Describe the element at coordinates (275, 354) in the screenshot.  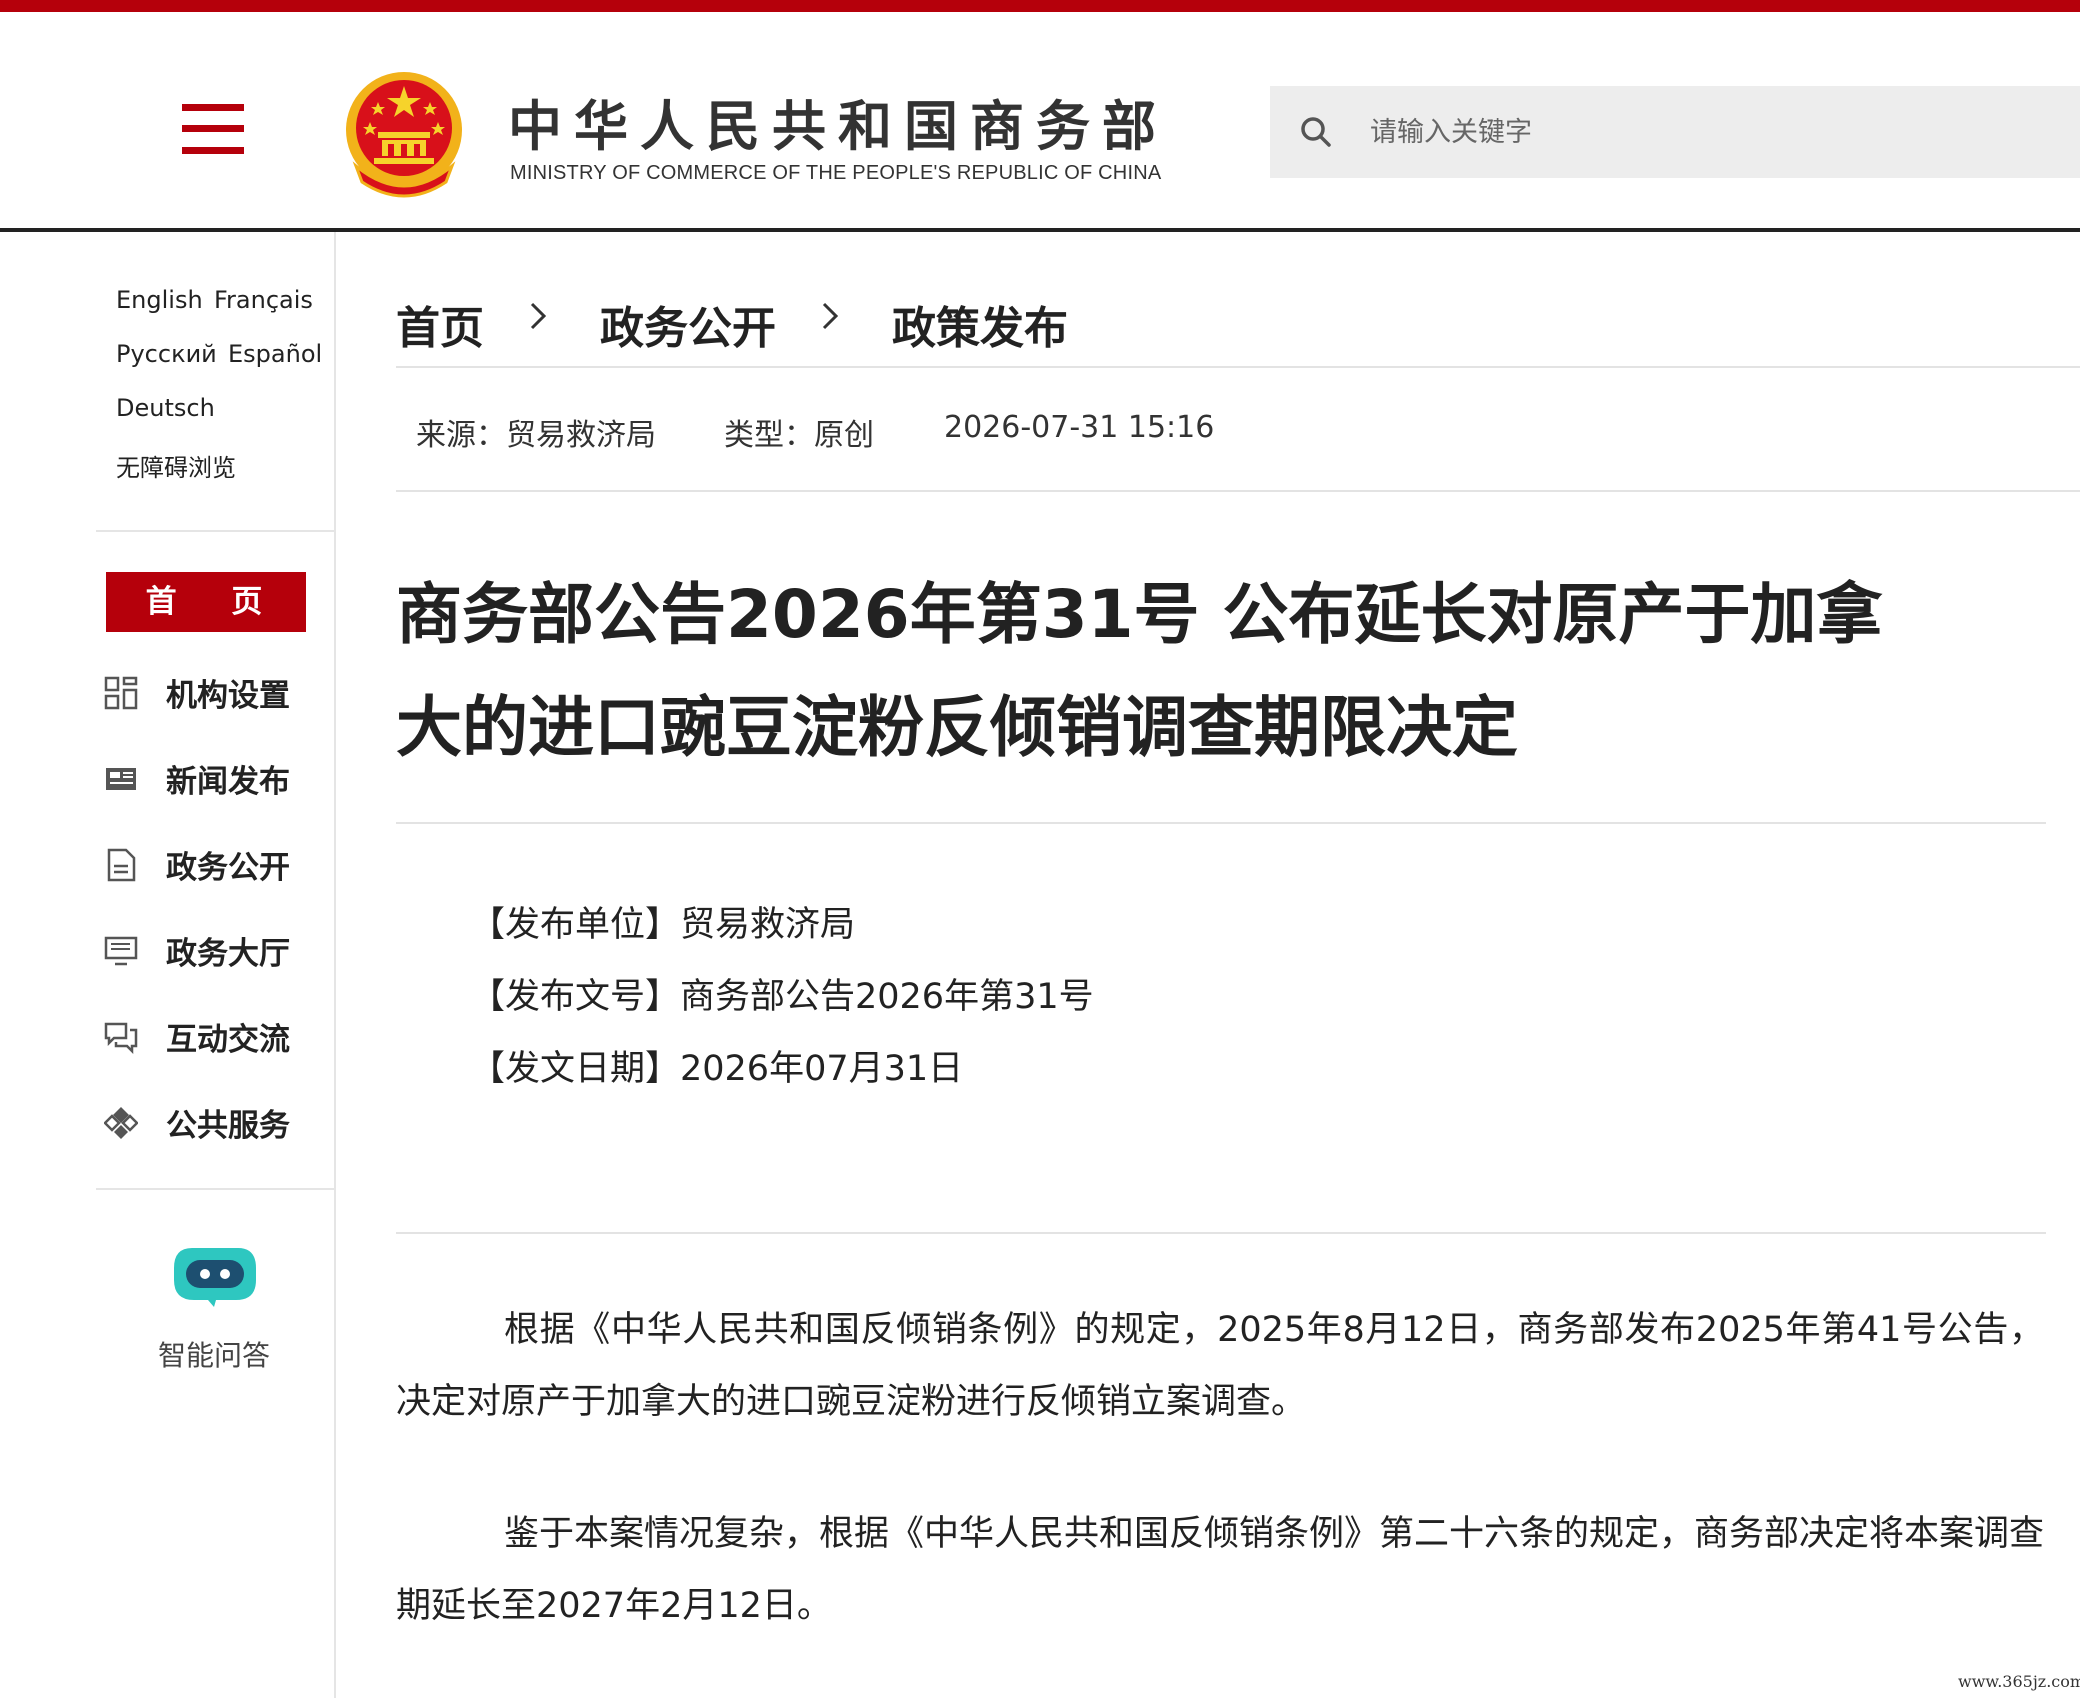
I see `lang-spanish-link: Español` at that location.